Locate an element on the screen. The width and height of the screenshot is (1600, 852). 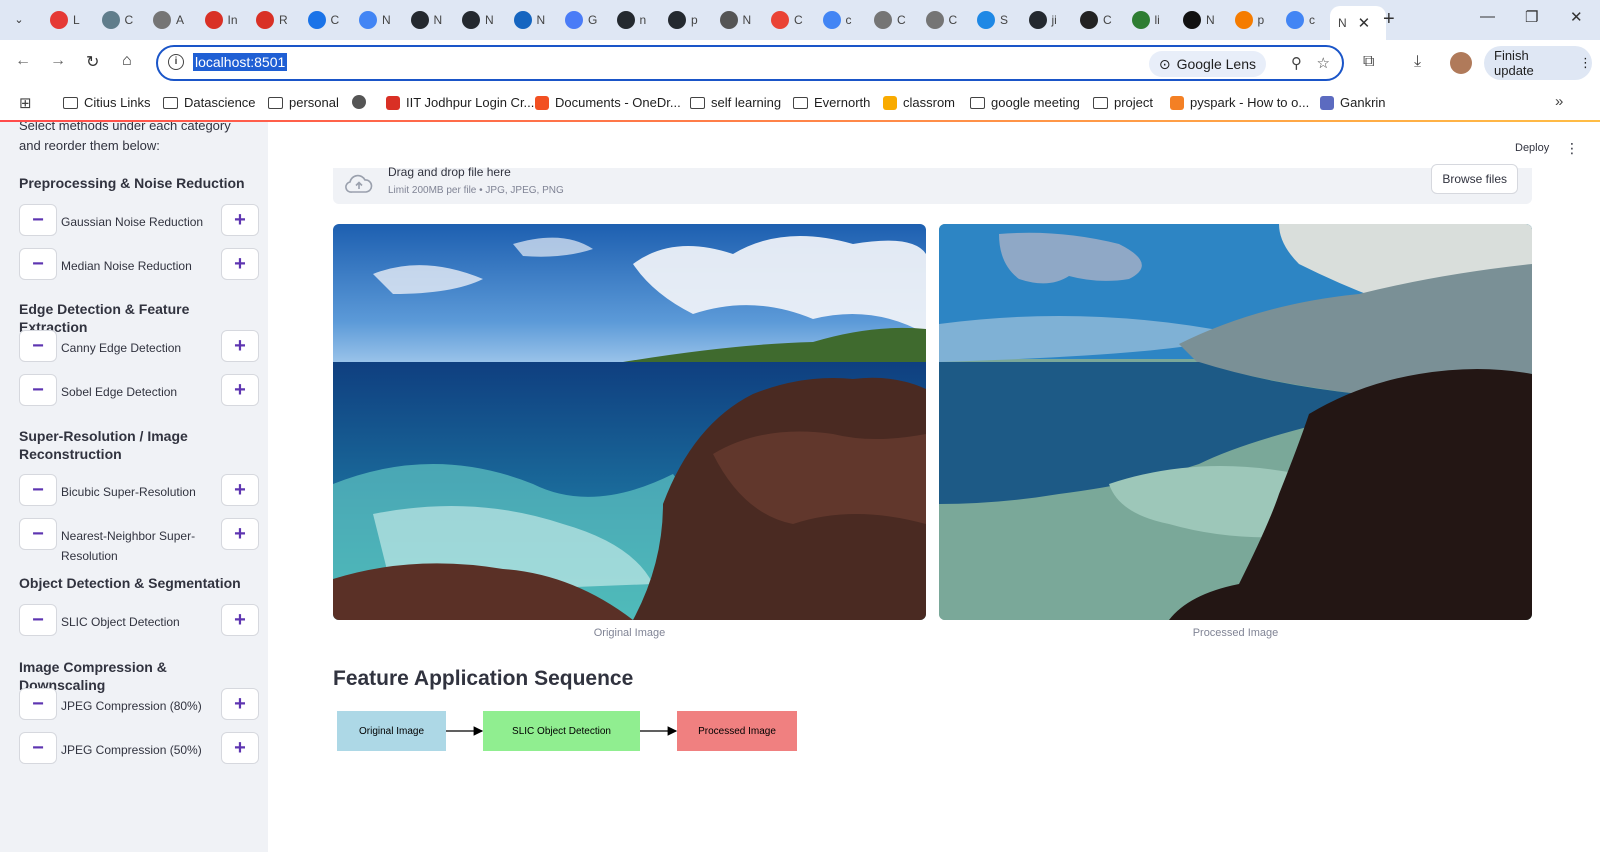
url-text: localhost:8501 is located at coordinates (240, 62).